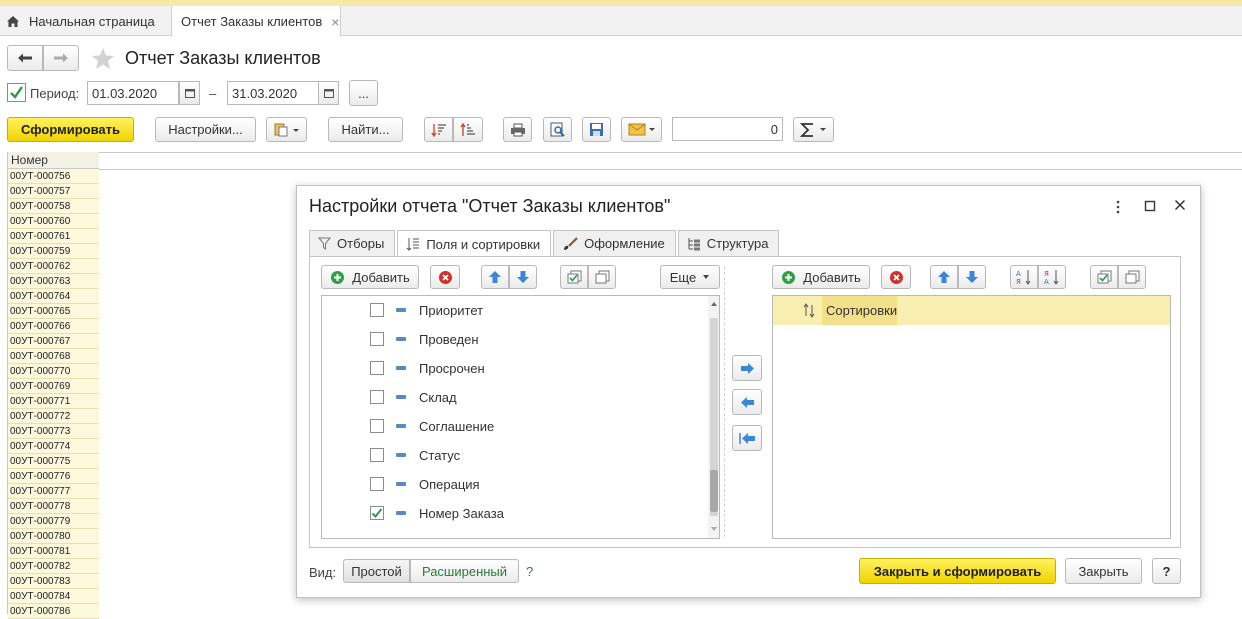  What do you see at coordinates (520, 426) in the screenshot?
I see `field-row: Соглашение` at bounding box center [520, 426].